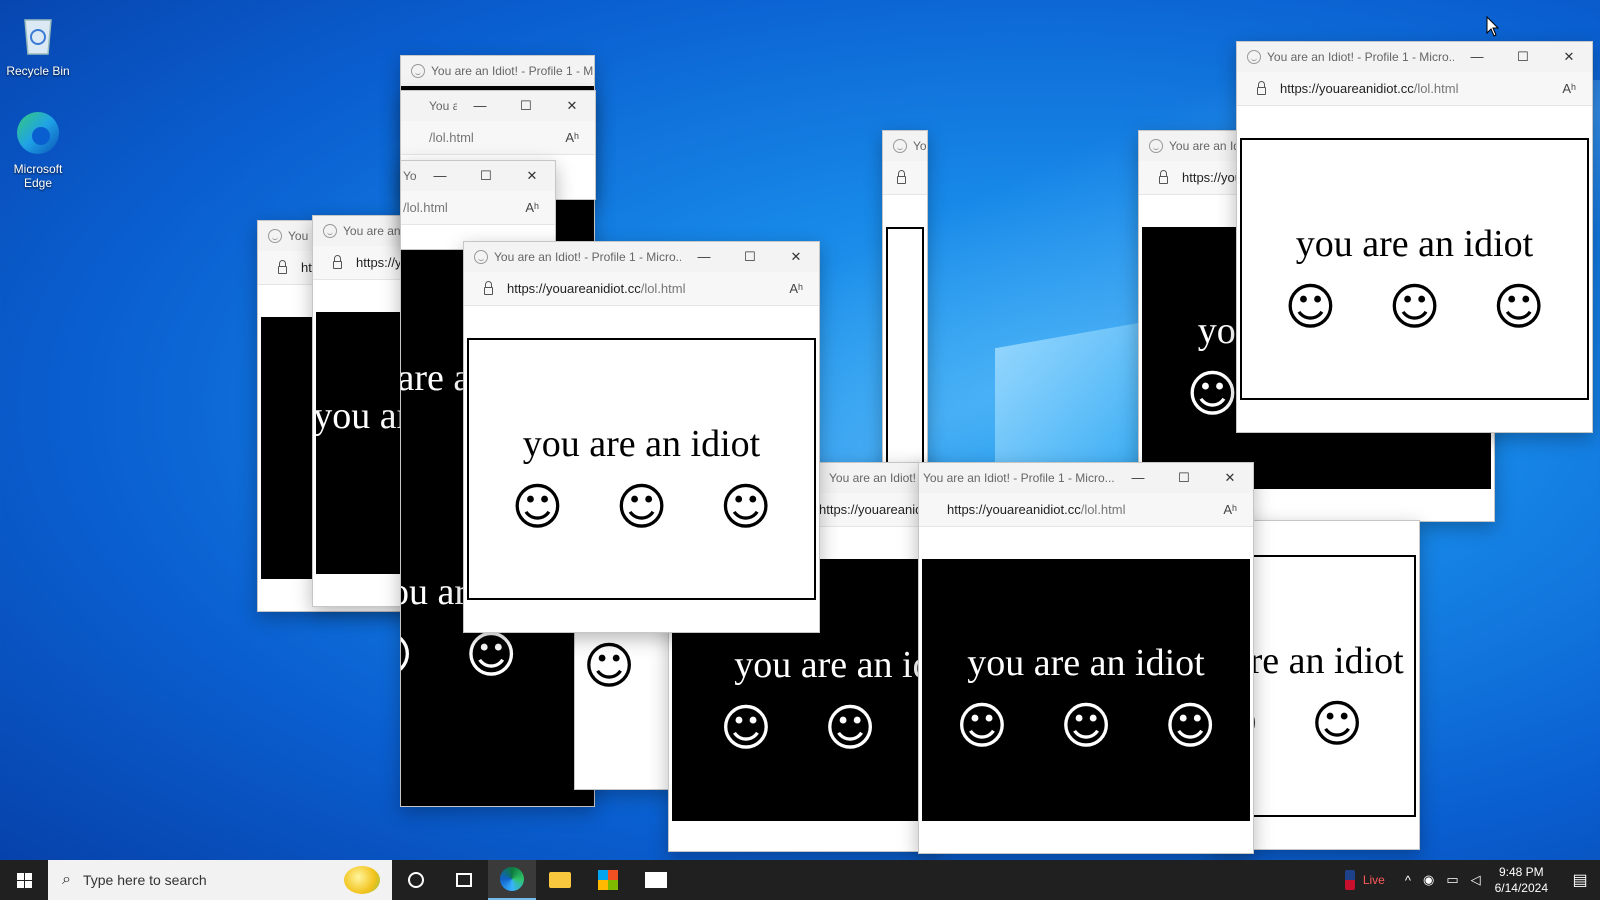 This screenshot has height=900, width=1600. I want to click on folder-icon, so click(560, 880).